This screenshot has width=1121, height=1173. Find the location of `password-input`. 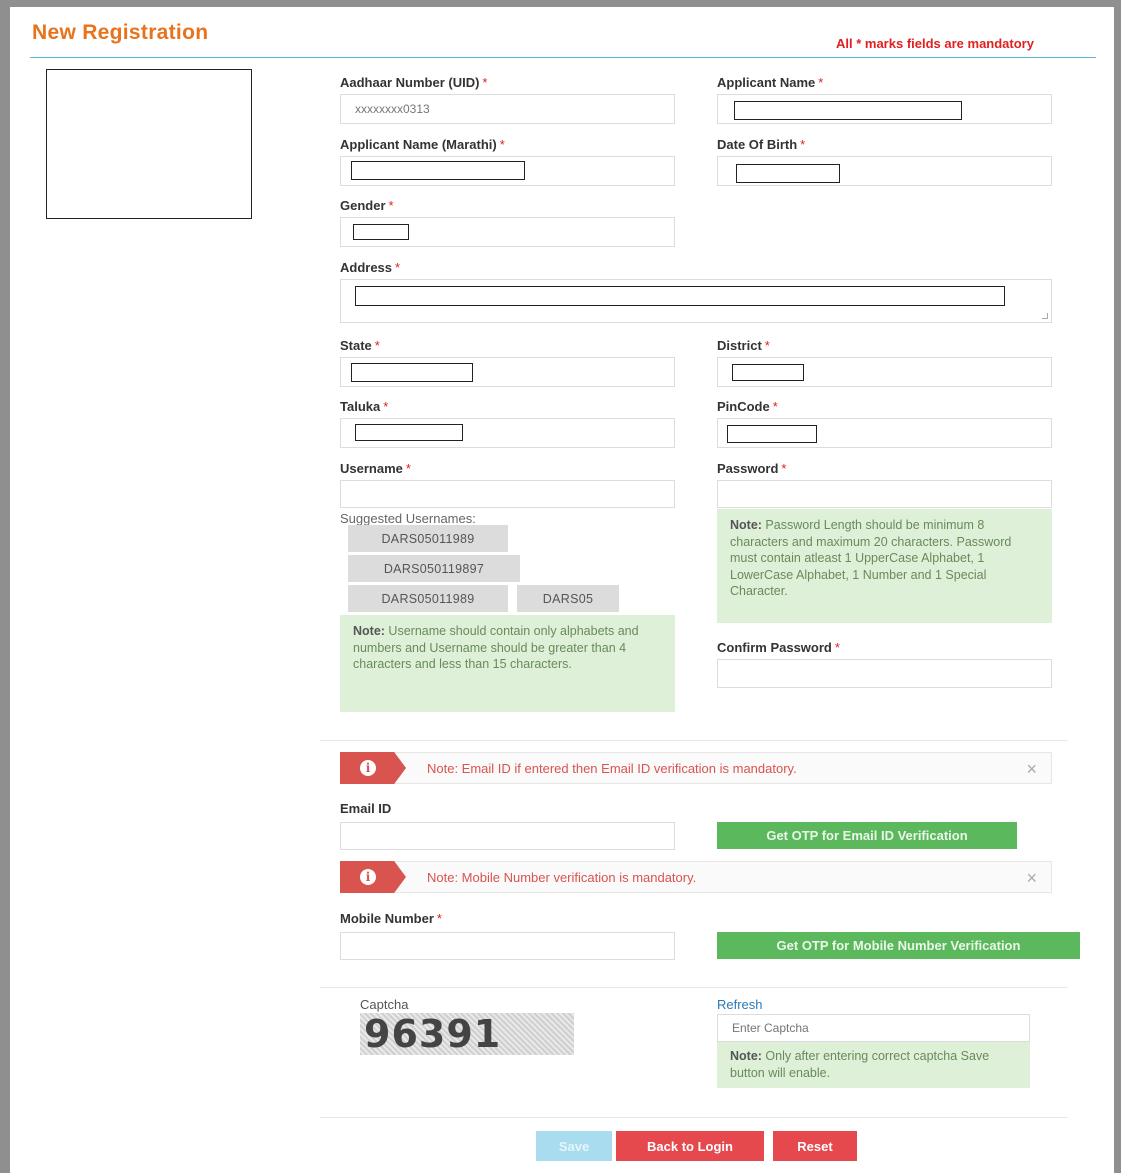

password-input is located at coordinates (884, 494).